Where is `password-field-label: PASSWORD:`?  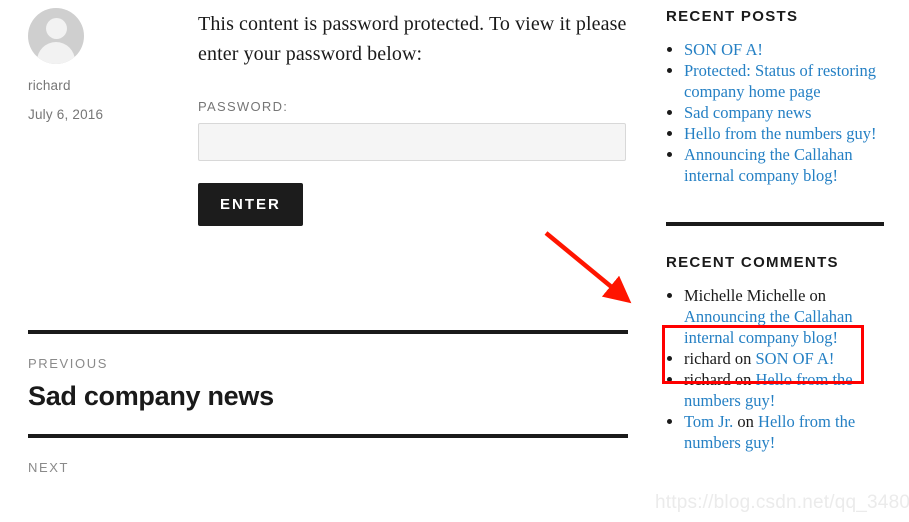 password-field-label: PASSWORD: is located at coordinates (243, 106).